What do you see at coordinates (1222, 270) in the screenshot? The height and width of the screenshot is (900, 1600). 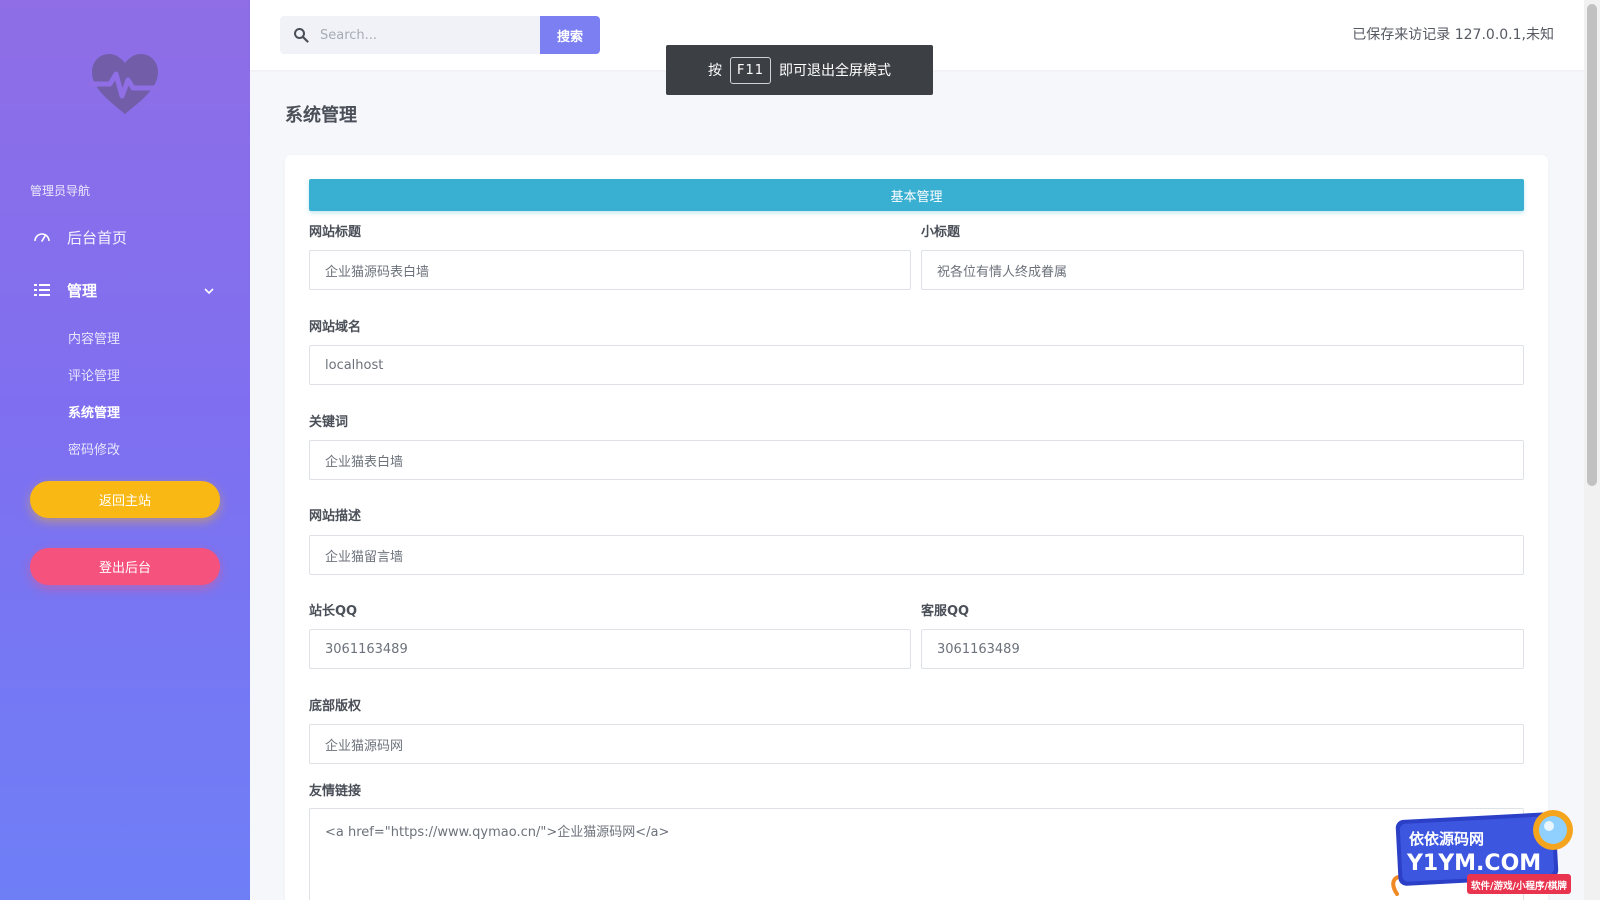 I see `subtitle-field: 祝各位有情人终成眷属` at bounding box center [1222, 270].